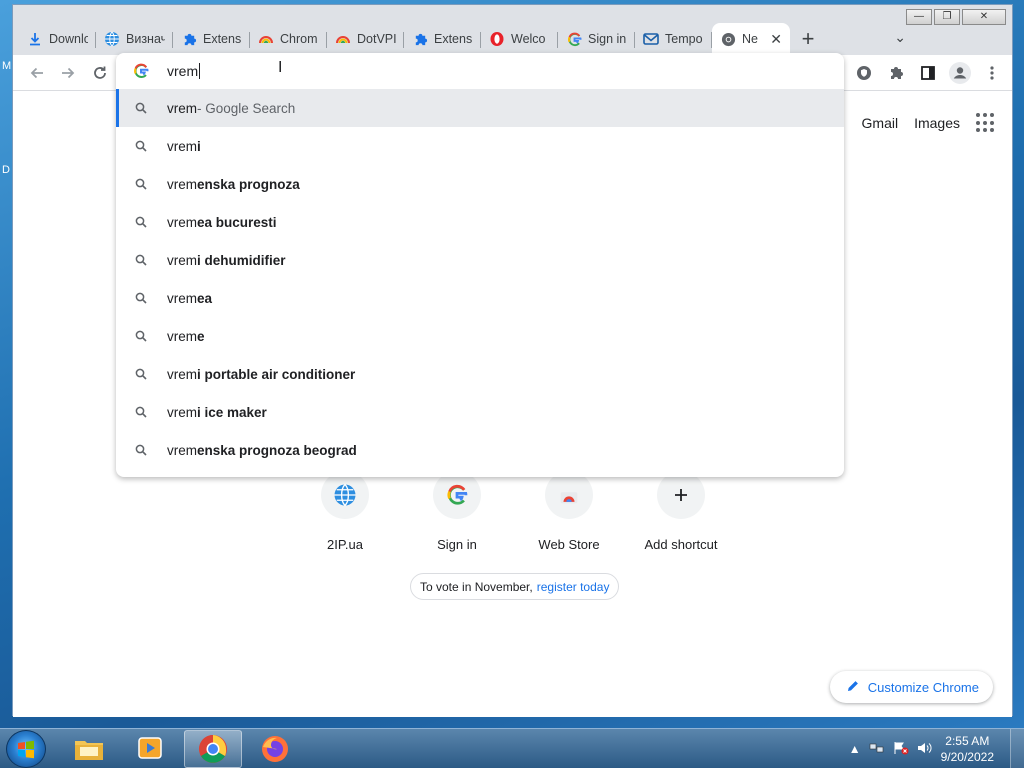  What do you see at coordinates (276, 374) in the screenshot?
I see `suggestion-completion: i portable air conditioner` at bounding box center [276, 374].